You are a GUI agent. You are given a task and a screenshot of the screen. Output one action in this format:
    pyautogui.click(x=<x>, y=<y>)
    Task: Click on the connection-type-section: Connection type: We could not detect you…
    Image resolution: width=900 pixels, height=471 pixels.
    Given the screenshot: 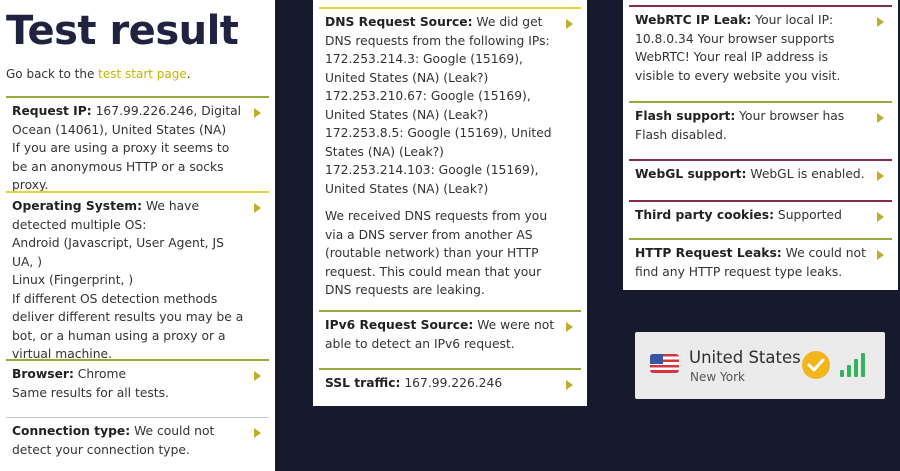 What is the action you would take?
    pyautogui.click(x=137, y=442)
    